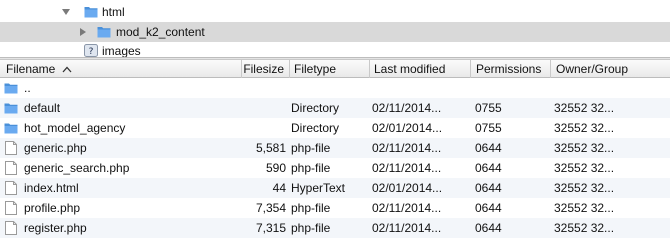  Describe the element at coordinates (410, 69) in the screenshot. I see `column-header-label: Last modified` at that location.